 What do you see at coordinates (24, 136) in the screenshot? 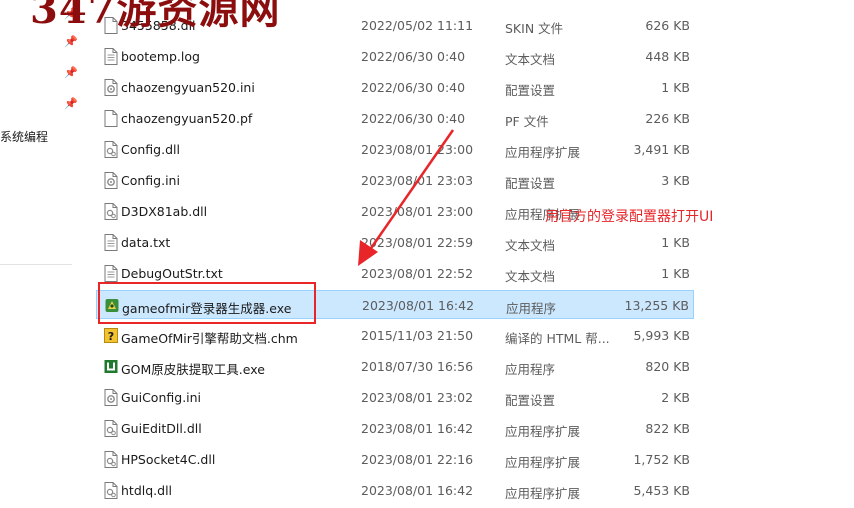
I see `nav-item-label: 系统编程` at bounding box center [24, 136].